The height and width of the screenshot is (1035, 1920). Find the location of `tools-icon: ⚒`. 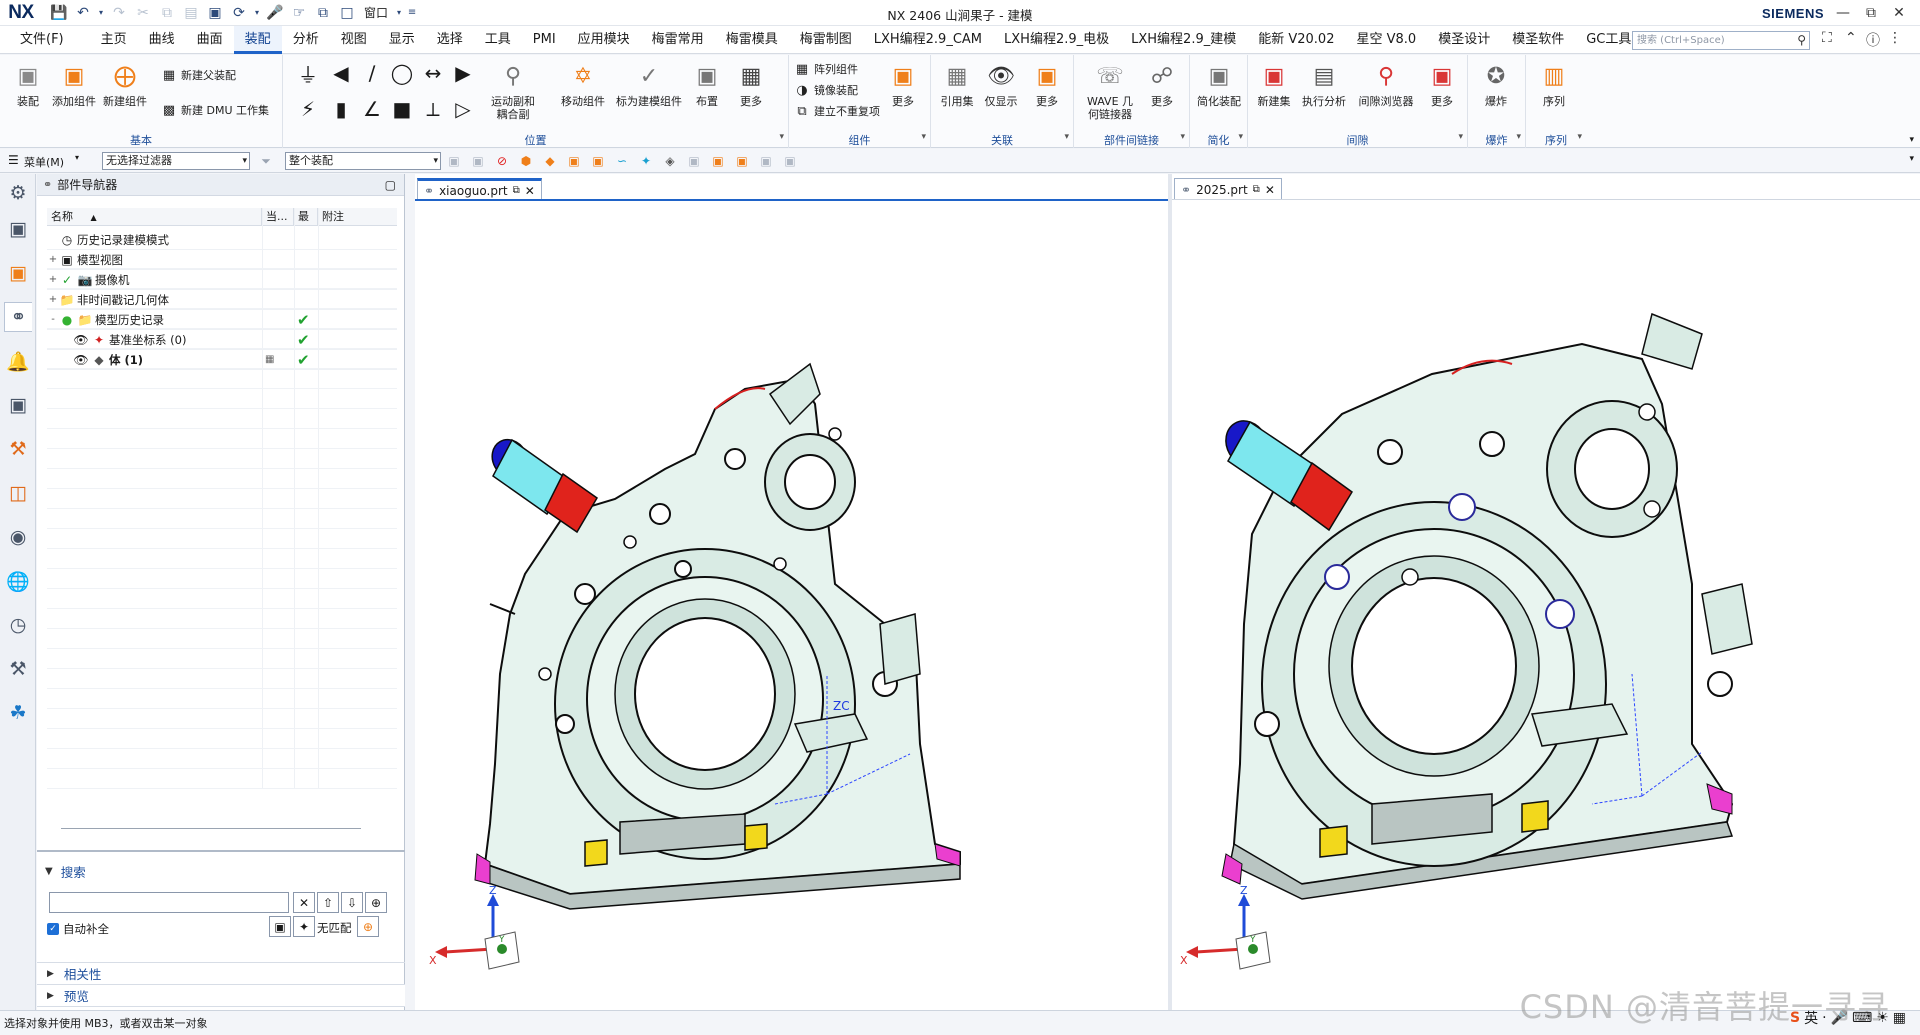

tools-icon: ⚒ is located at coordinates (18, 669).